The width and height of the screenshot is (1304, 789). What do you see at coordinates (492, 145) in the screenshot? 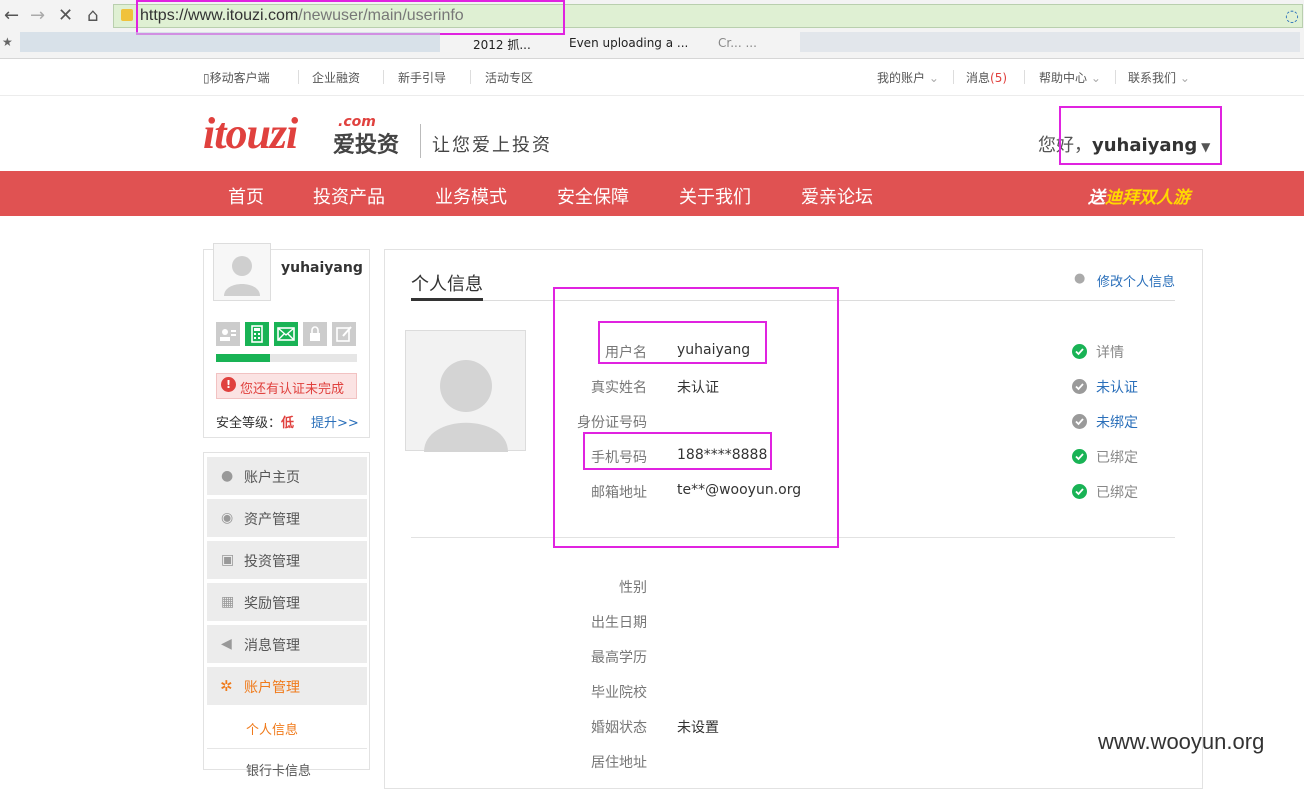
I see `slogan: 让您爱上投资` at bounding box center [492, 145].